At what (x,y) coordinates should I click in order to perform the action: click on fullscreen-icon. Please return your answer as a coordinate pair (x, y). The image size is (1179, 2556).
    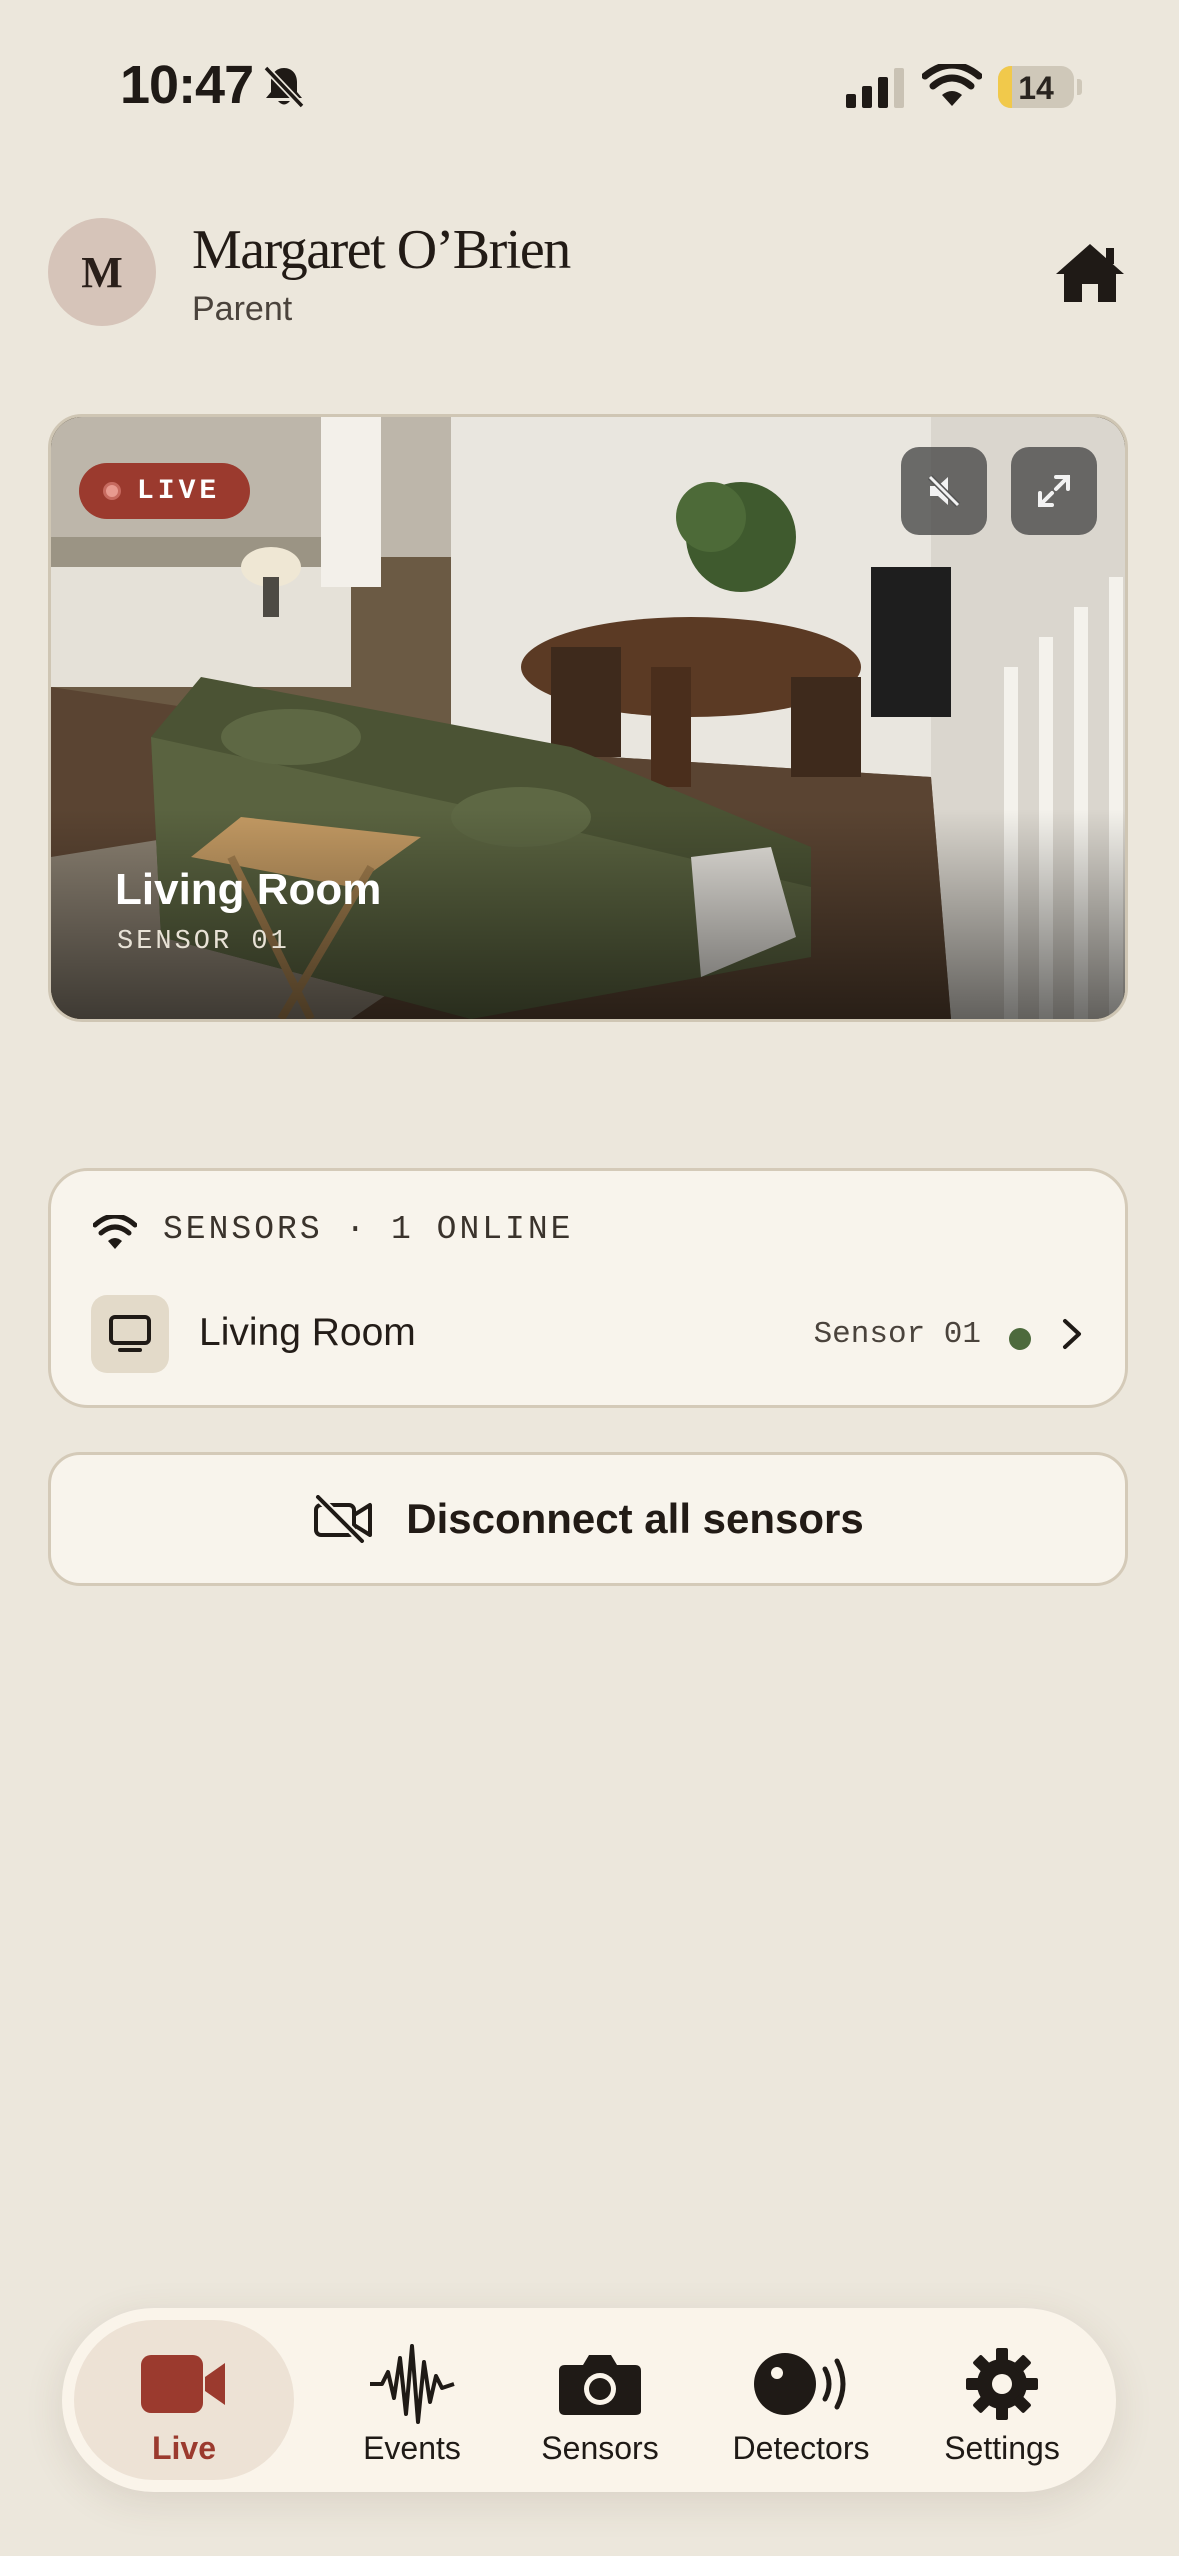
    Looking at the image, I should click on (1054, 491).